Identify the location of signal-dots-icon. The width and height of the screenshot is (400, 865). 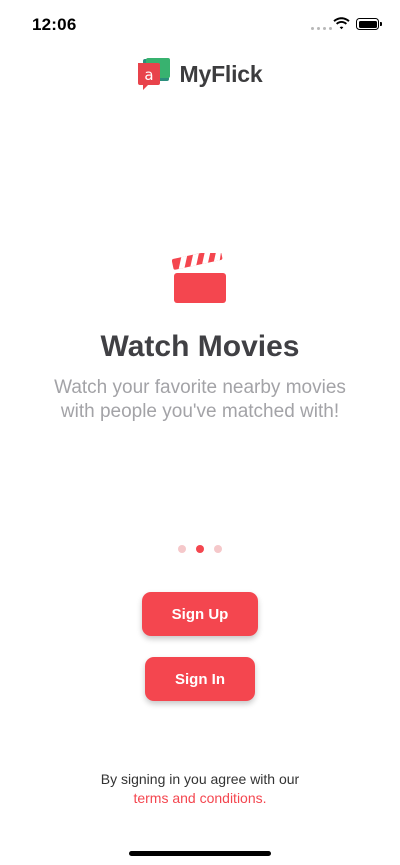
(321, 28).